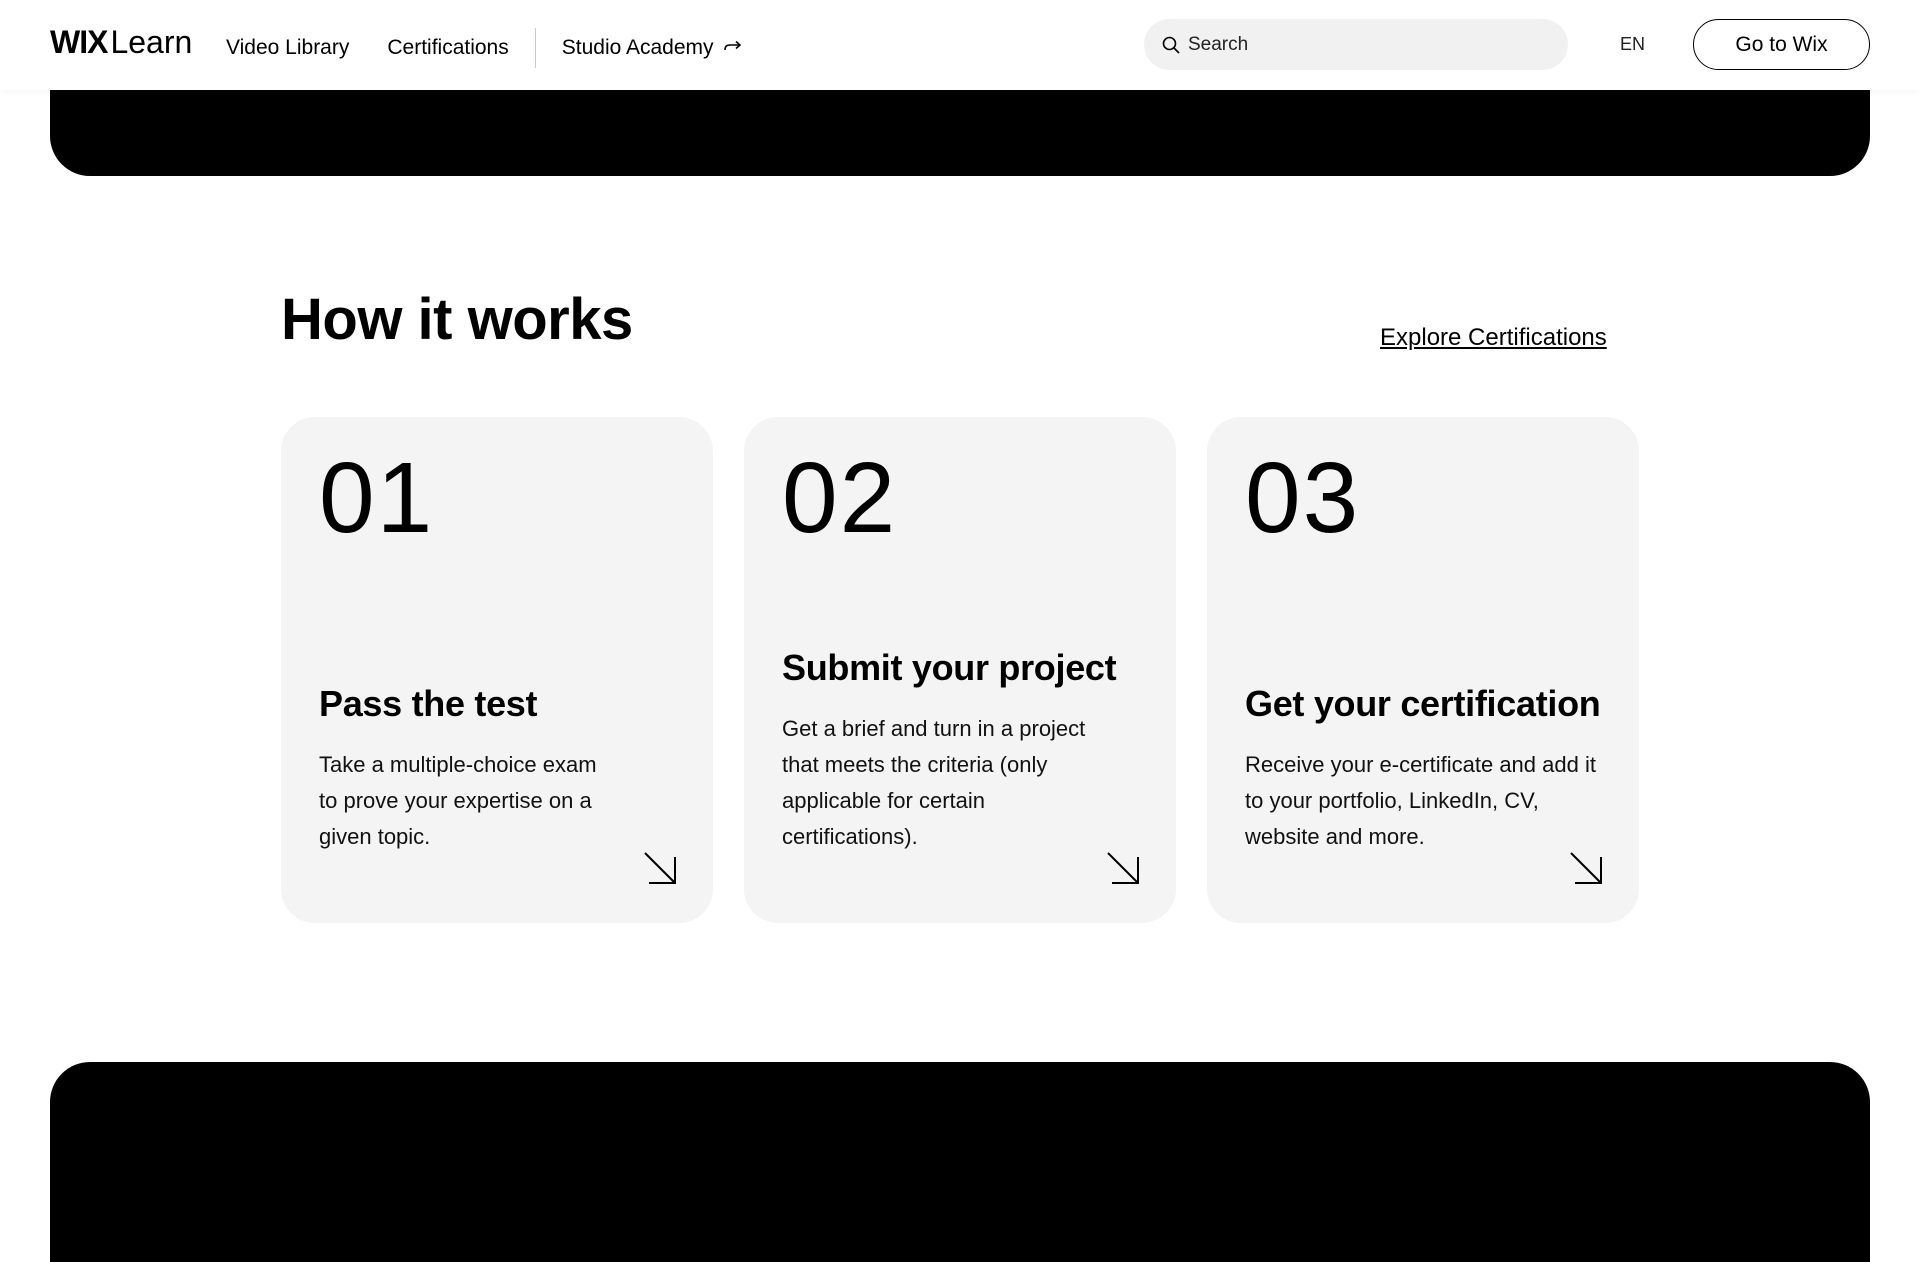 This screenshot has height=1262, width=1920. I want to click on logo-learn-text: Learn, so click(151, 42).